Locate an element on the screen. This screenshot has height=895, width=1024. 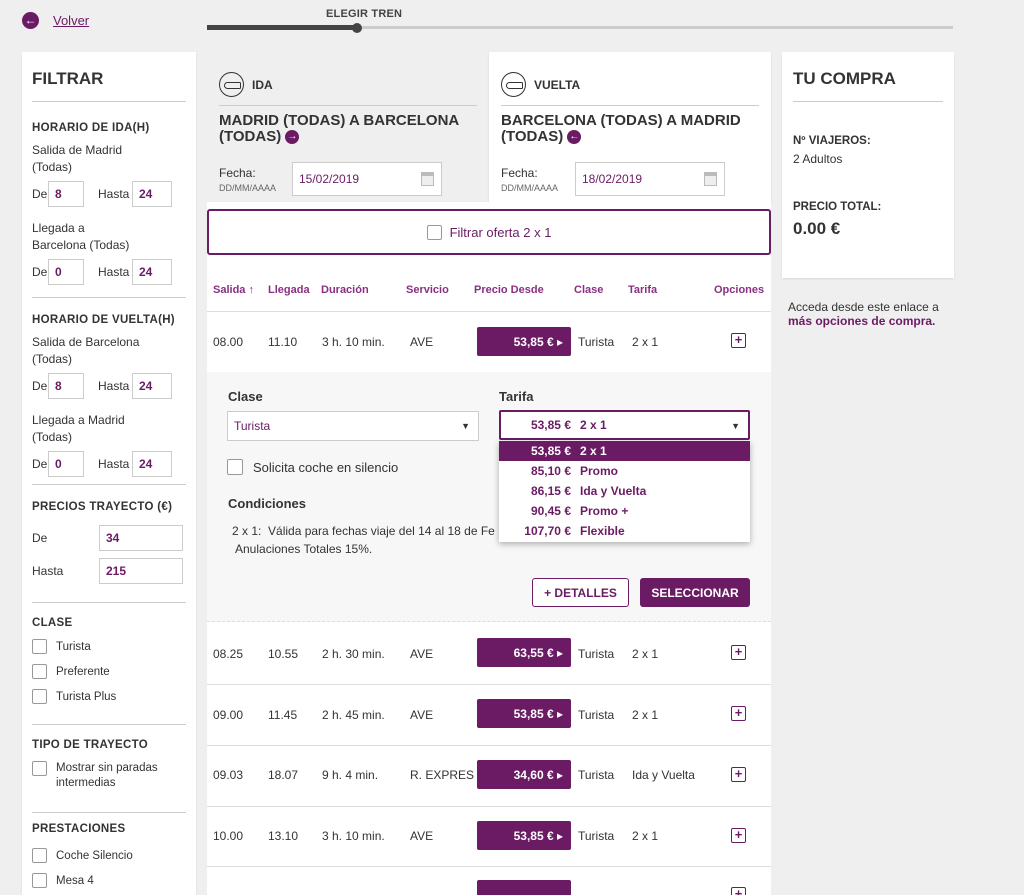
price-button: 34,60 € ▸ is located at coordinates (524, 774).